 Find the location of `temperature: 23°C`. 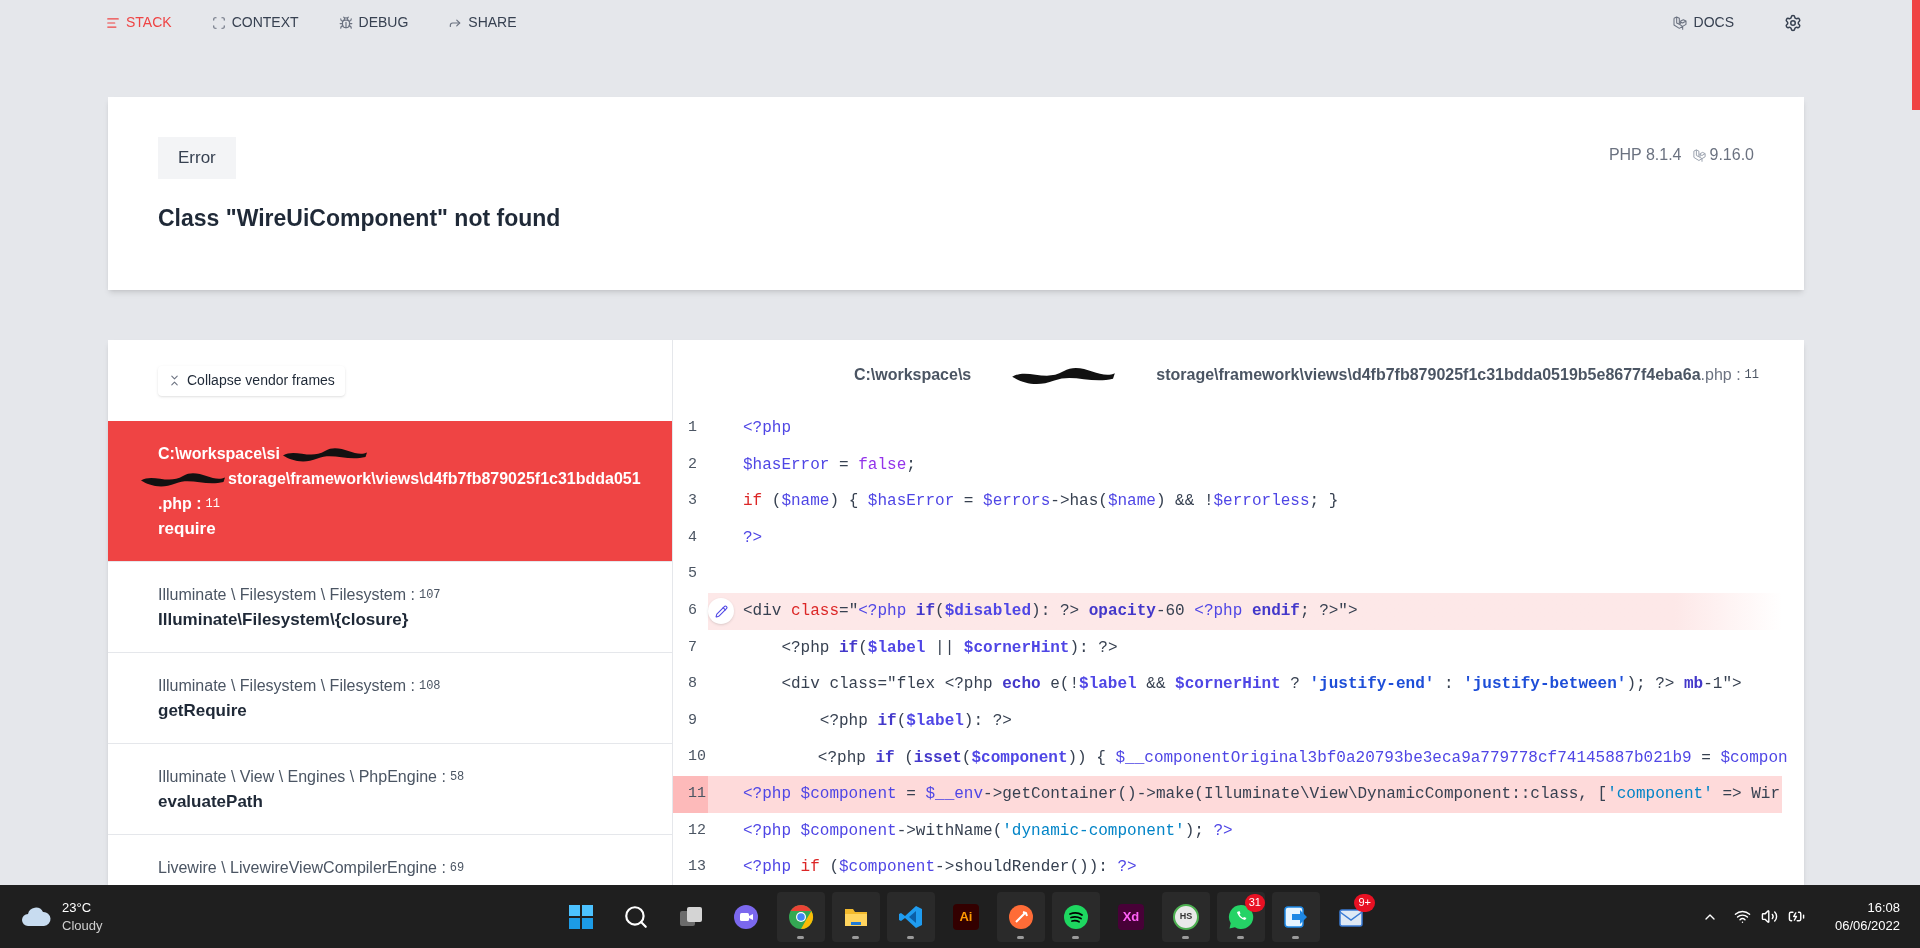

temperature: 23°C is located at coordinates (77, 907).